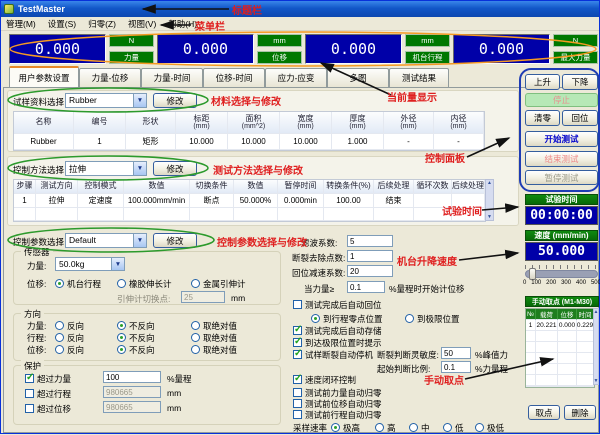 This screenshot has width=600, height=435. What do you see at coordinates (182, 24) in the screenshot?
I see `menu-help: 帮助(H)` at bounding box center [182, 24].